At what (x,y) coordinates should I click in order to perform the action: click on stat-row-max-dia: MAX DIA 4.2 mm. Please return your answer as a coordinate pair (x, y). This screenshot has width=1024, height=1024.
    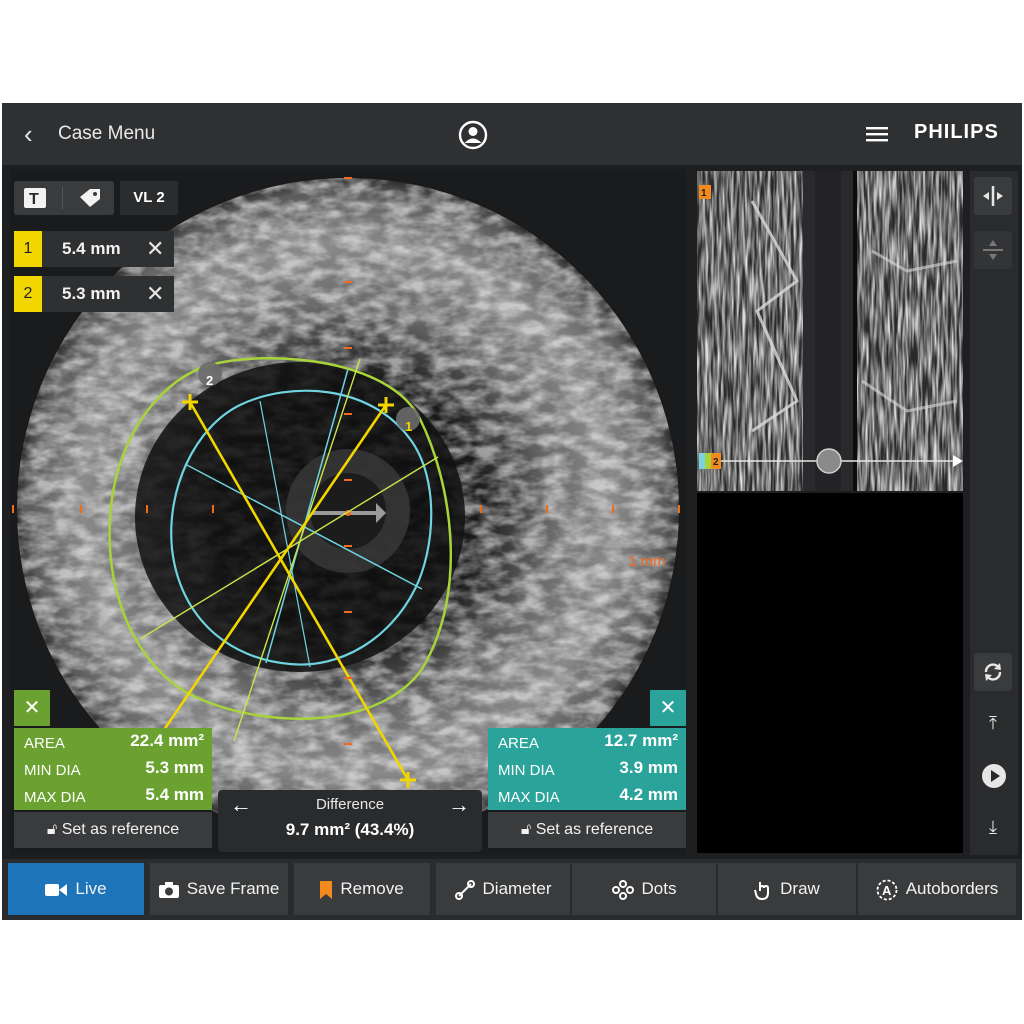
    Looking at the image, I should click on (588, 795).